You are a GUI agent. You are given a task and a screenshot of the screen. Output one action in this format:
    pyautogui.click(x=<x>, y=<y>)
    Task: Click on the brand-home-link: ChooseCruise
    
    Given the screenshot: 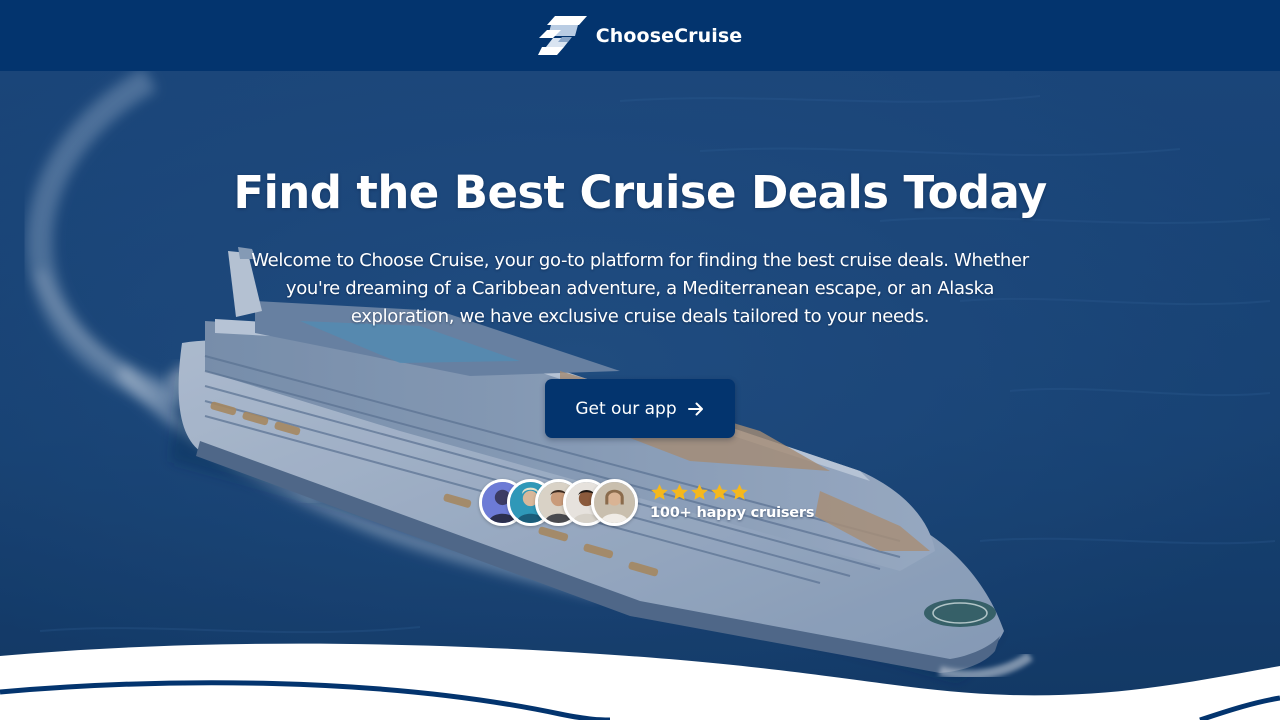 What is the action you would take?
    pyautogui.click(x=640, y=35)
    